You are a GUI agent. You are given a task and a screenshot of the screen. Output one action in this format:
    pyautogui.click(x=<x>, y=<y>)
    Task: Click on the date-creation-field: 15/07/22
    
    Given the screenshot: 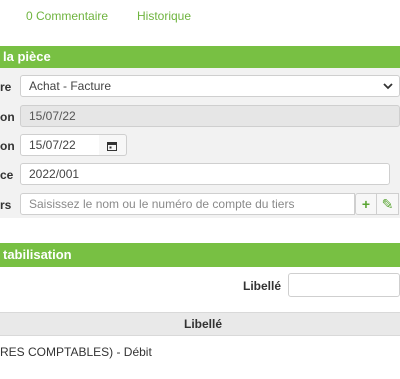 What is the action you would take?
    pyautogui.click(x=210, y=116)
    